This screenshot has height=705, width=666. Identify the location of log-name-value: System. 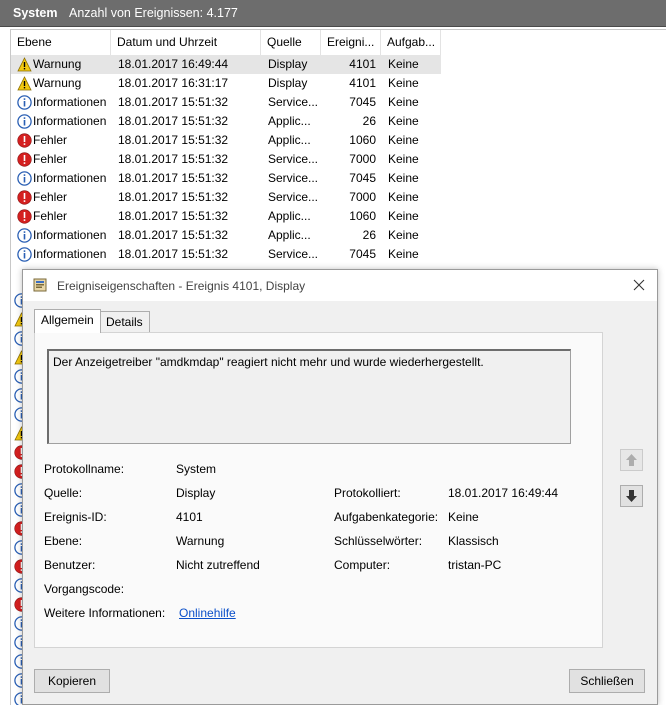
(196, 469).